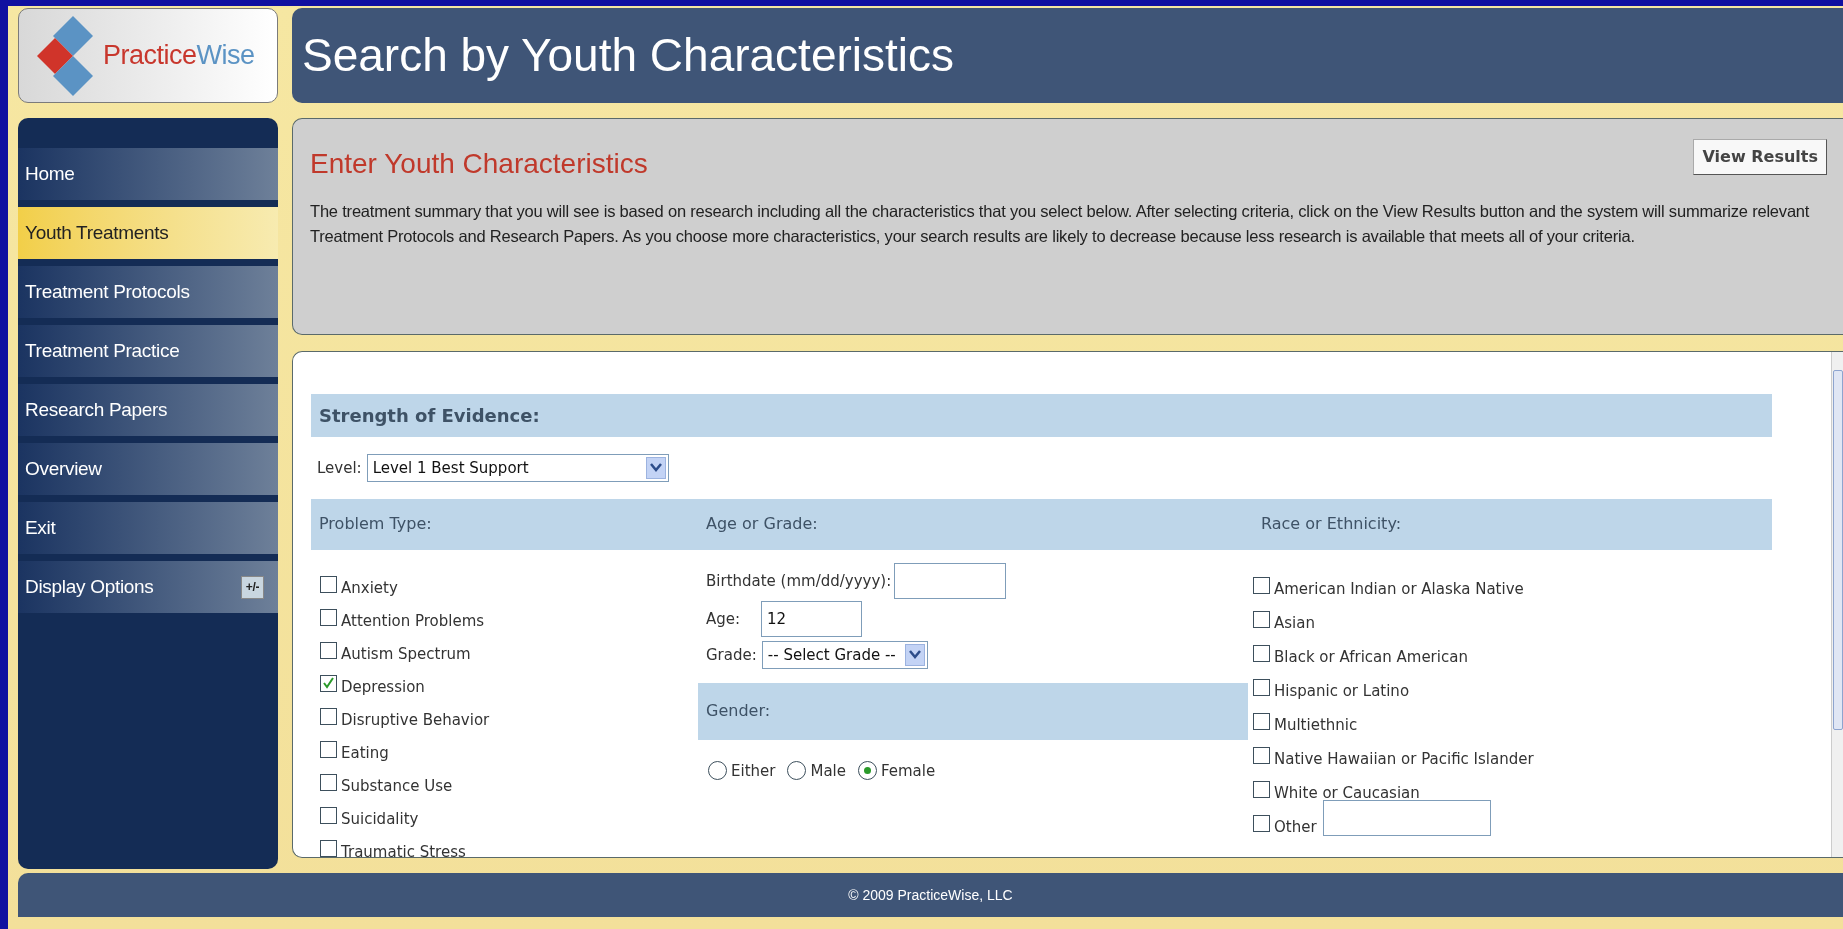 Image resolution: width=1843 pixels, height=929 pixels. What do you see at coordinates (831, 655) in the screenshot?
I see `select-value: -- Select Grade --` at bounding box center [831, 655].